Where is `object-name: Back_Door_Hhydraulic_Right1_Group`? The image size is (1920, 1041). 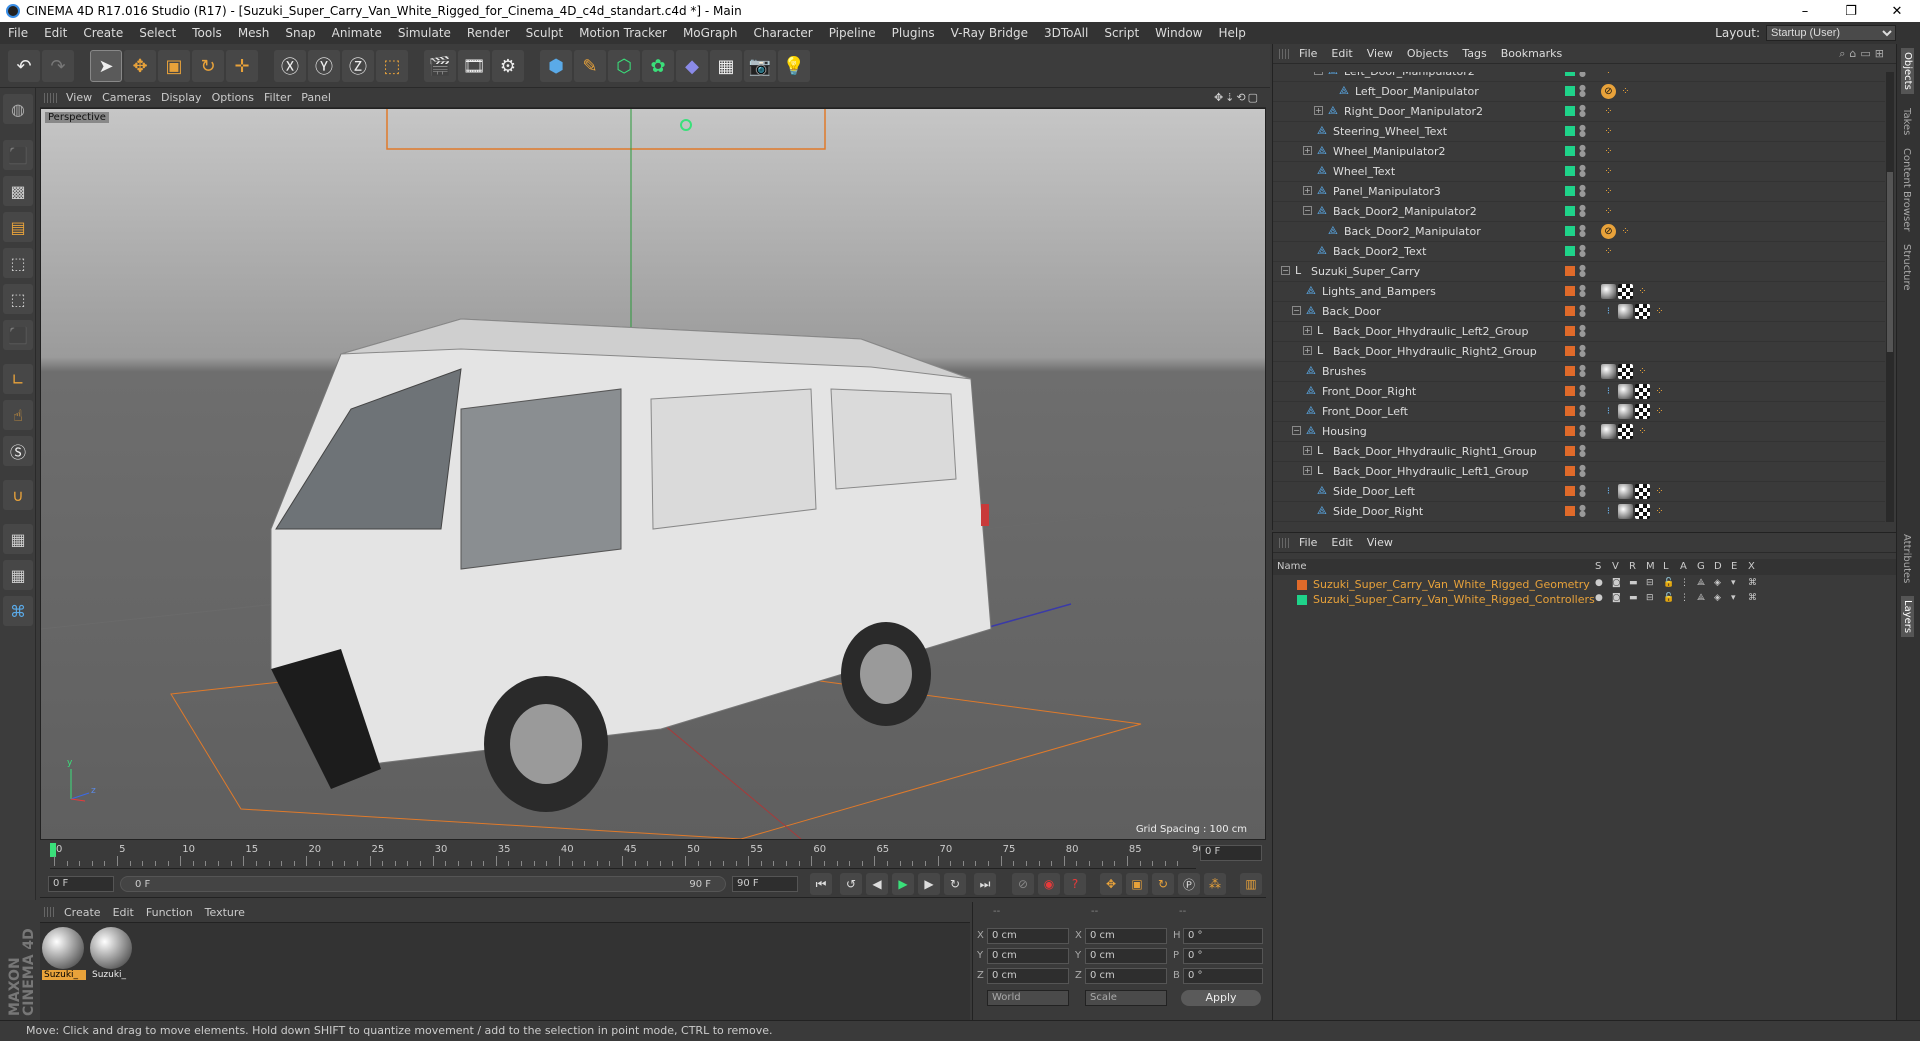 object-name: Back_Door_Hhydraulic_Right1_Group is located at coordinates (1435, 451).